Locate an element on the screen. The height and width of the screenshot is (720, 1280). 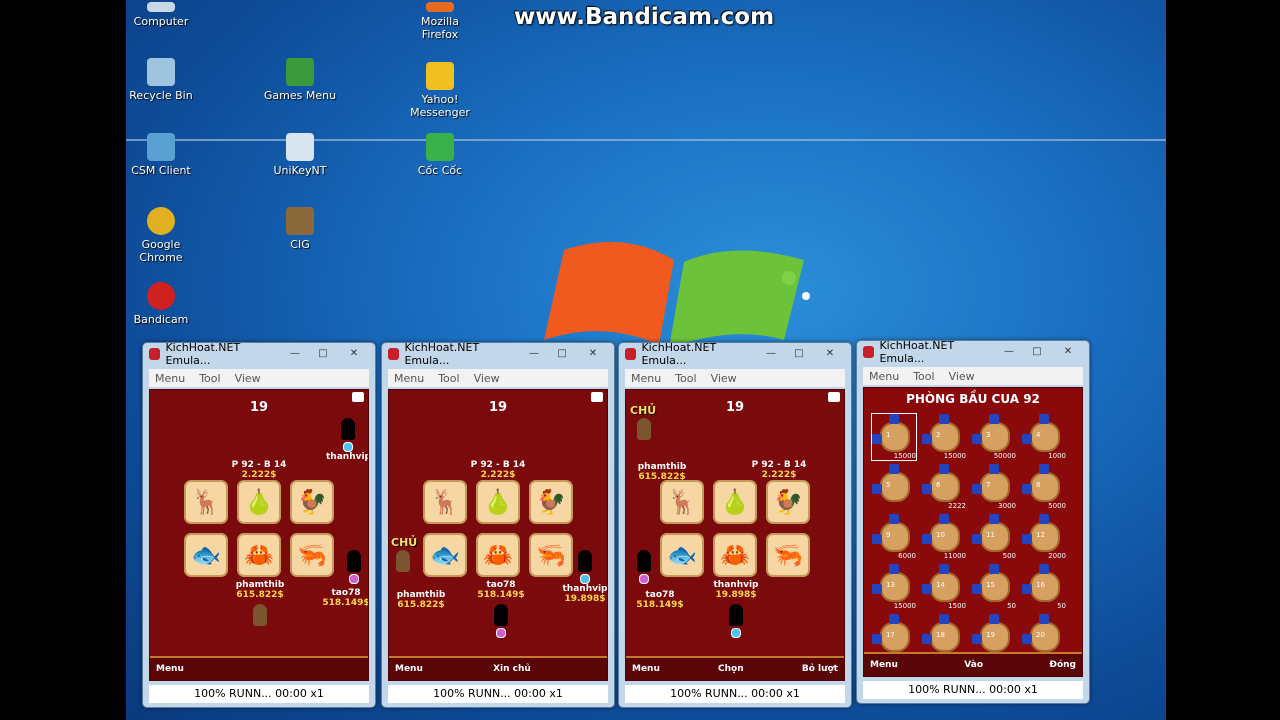
room-table: 3 50000 is located at coordinates (994, 437).